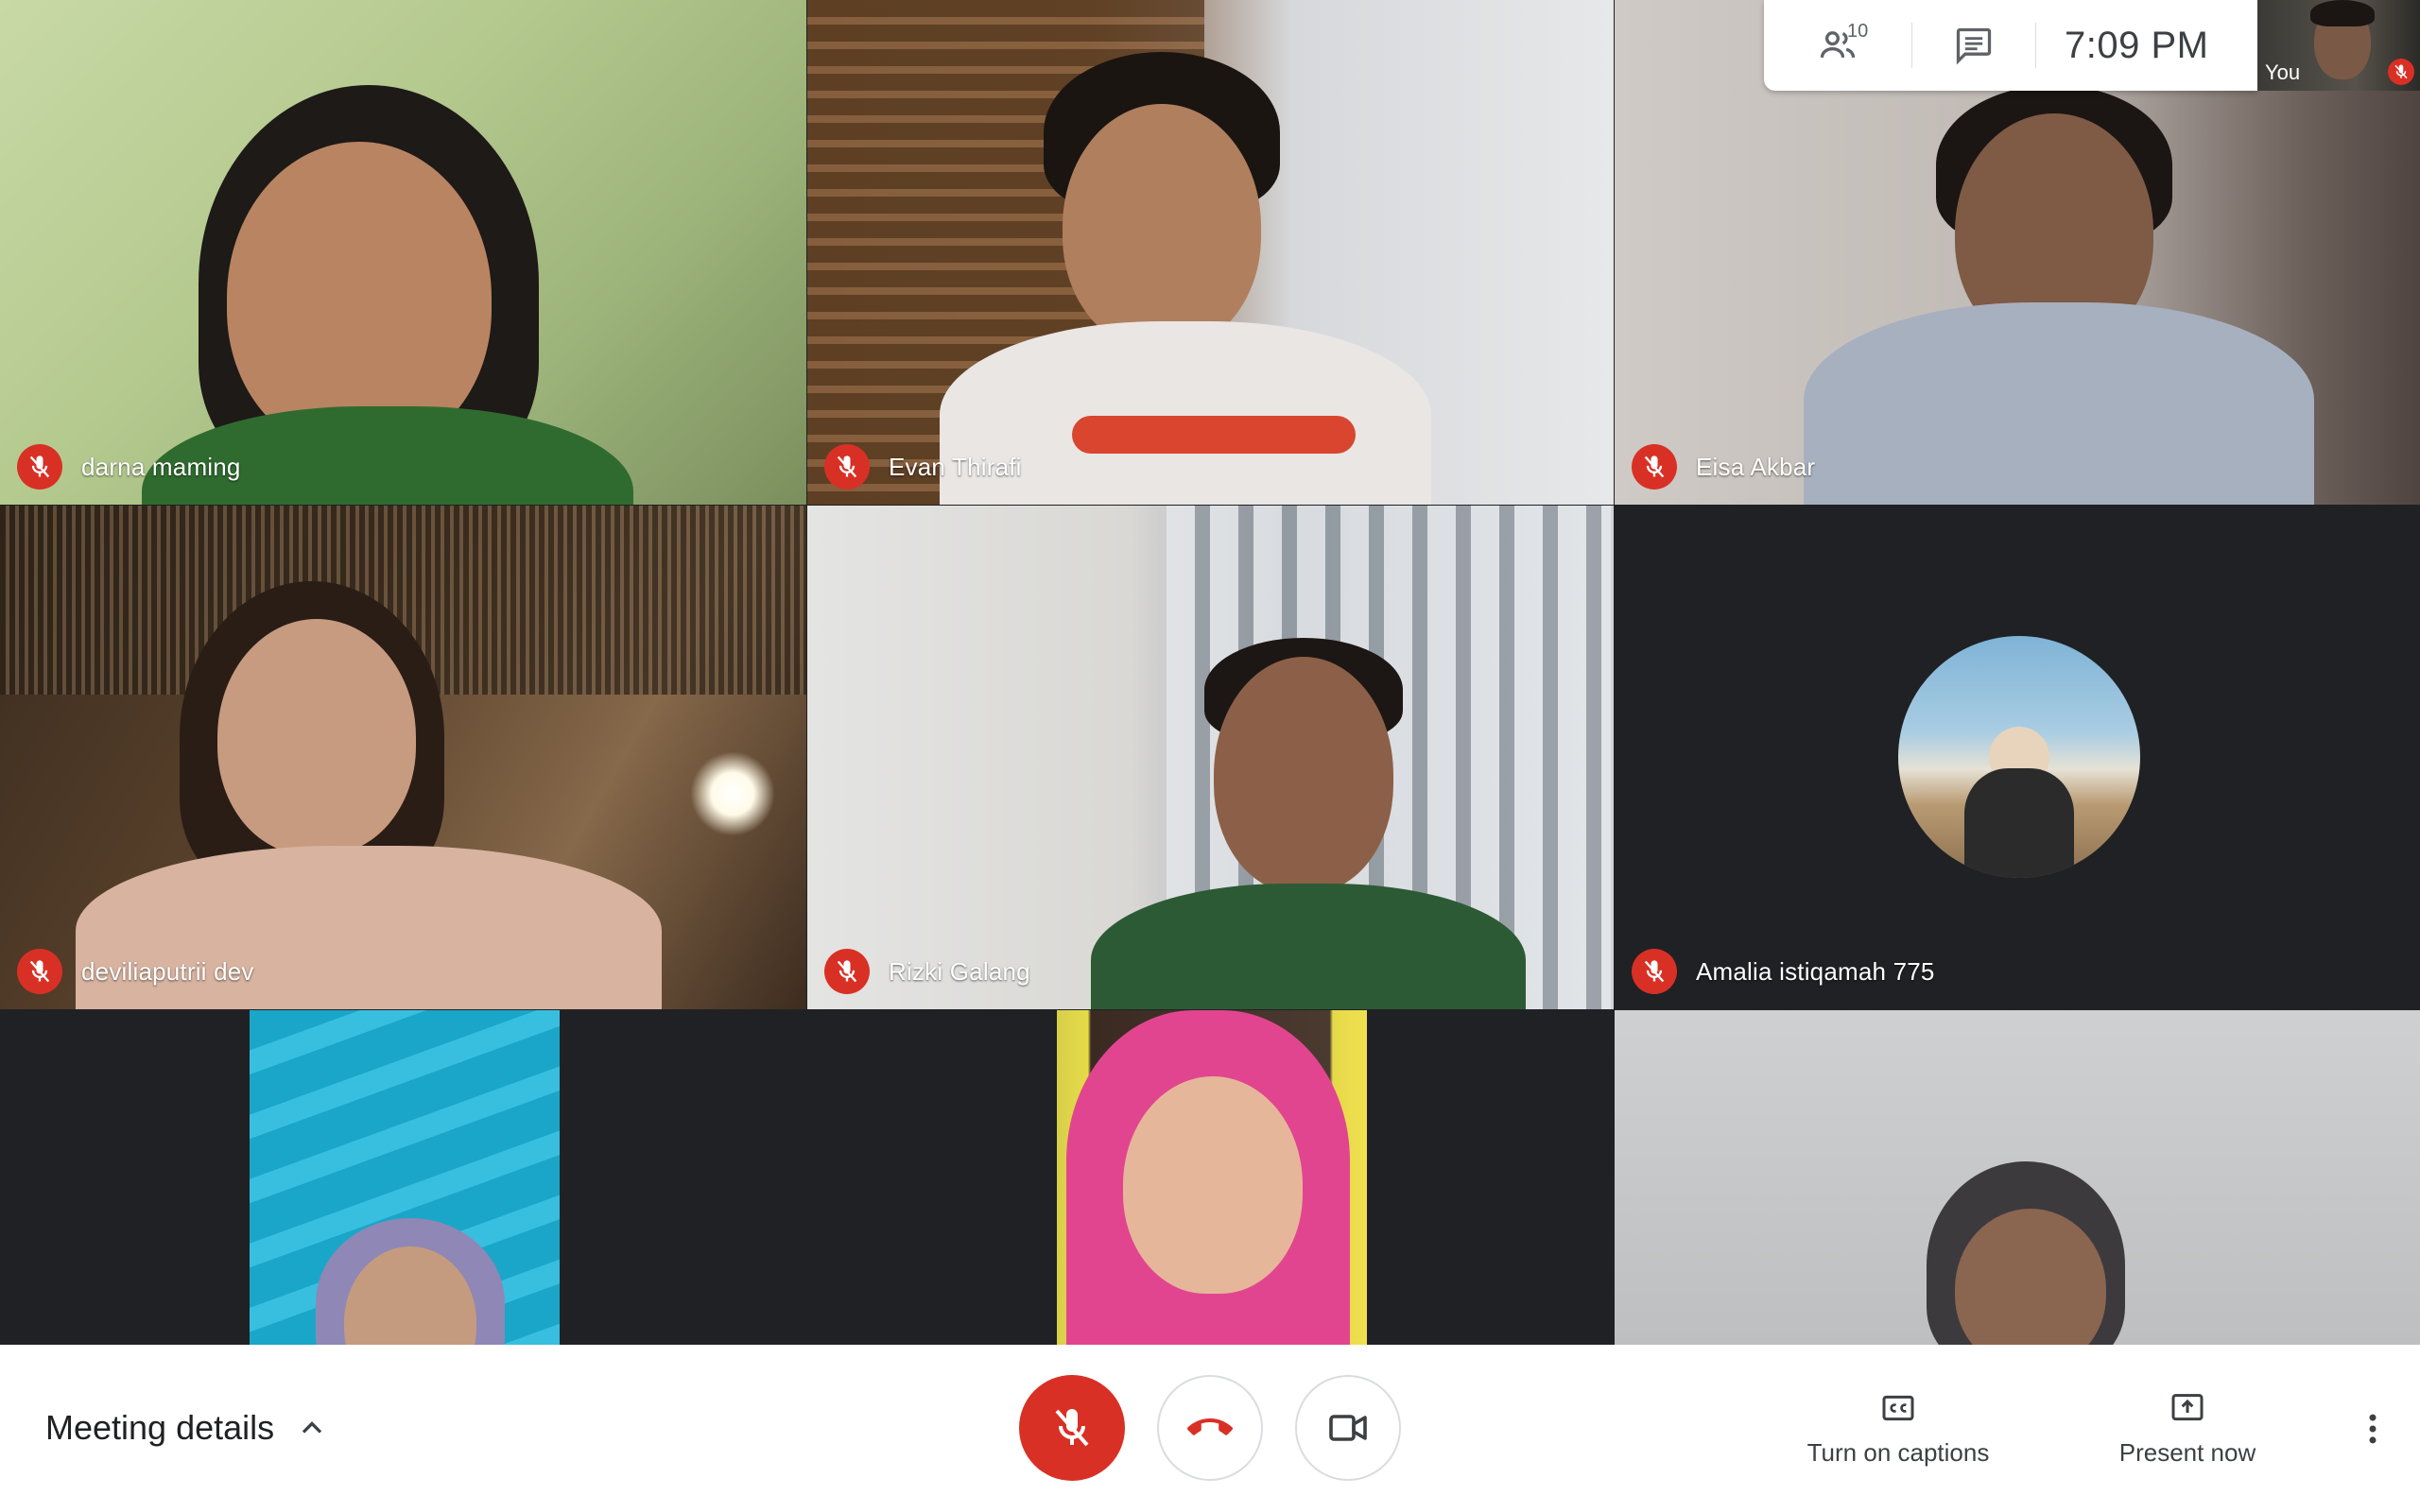 The width and height of the screenshot is (2420, 1512). I want to click on participant-name: Eisa Akbar, so click(1756, 466).